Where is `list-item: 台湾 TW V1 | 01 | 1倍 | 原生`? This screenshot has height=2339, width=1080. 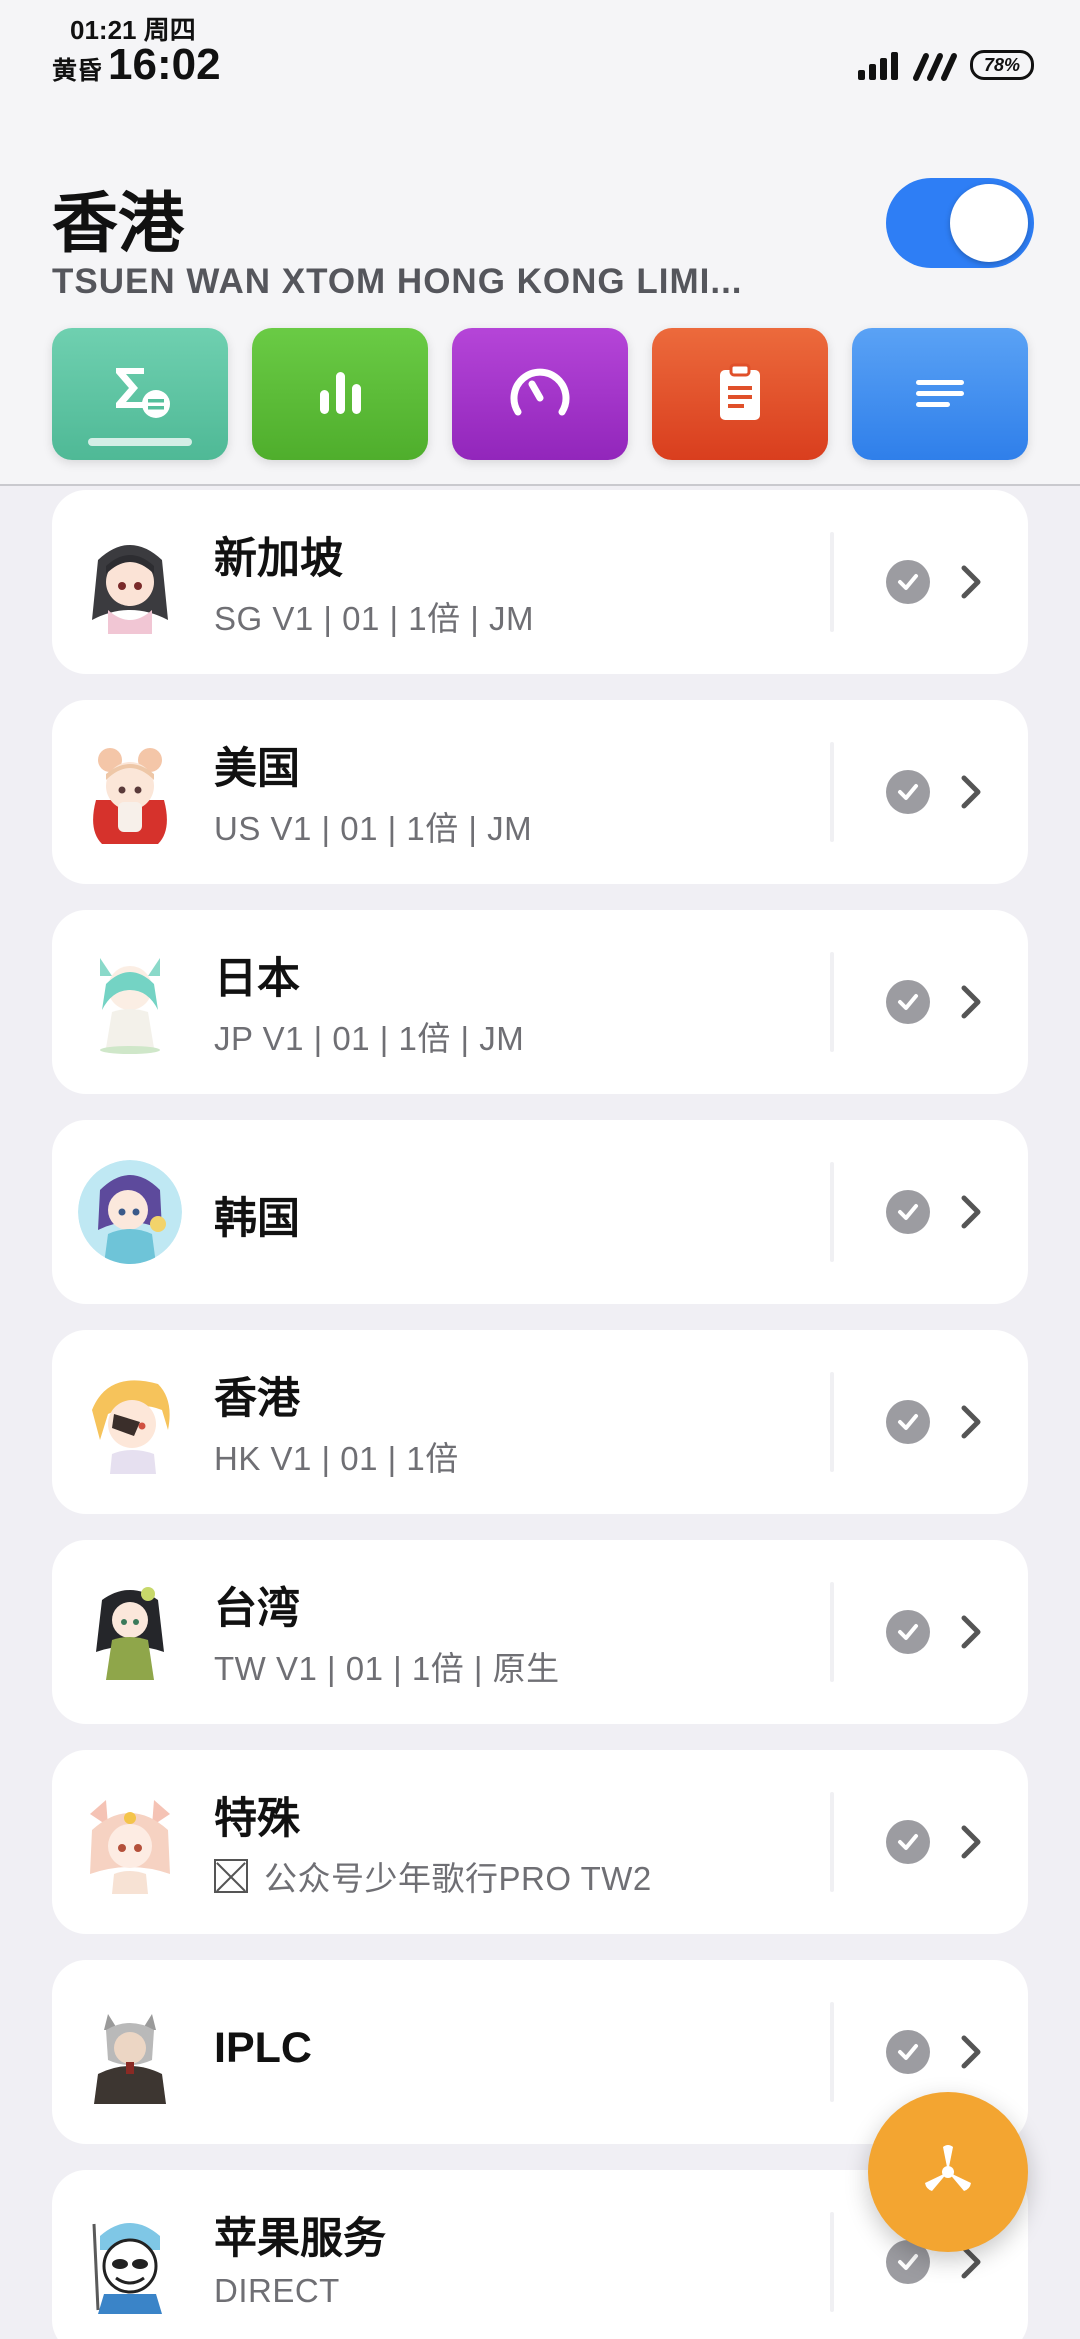 list-item: 台湾 TW V1 | 01 | 1倍 | 原生 is located at coordinates (540, 1632).